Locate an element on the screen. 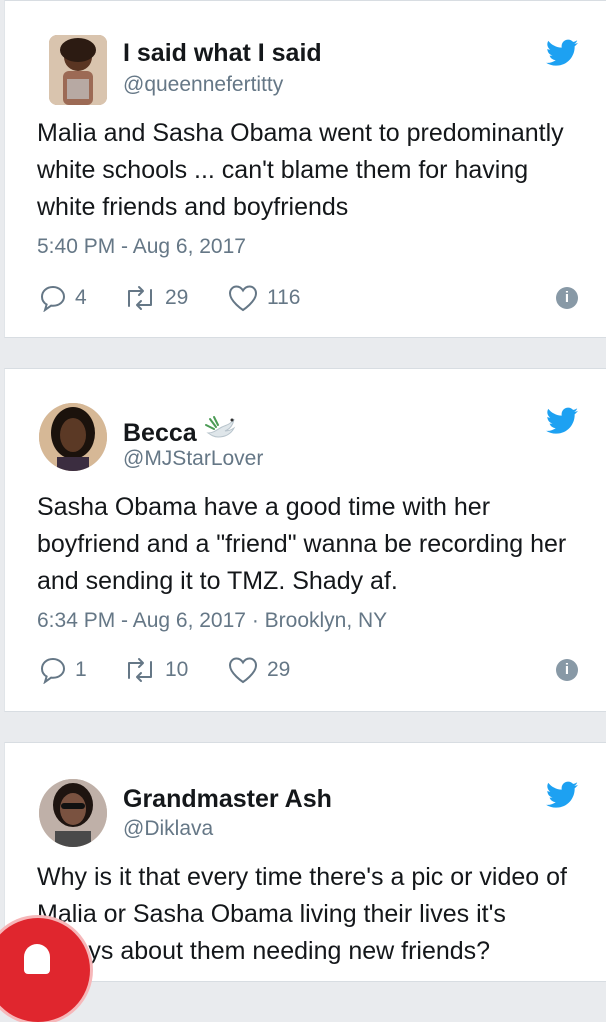  retweet-button: 29 is located at coordinates (155, 298).